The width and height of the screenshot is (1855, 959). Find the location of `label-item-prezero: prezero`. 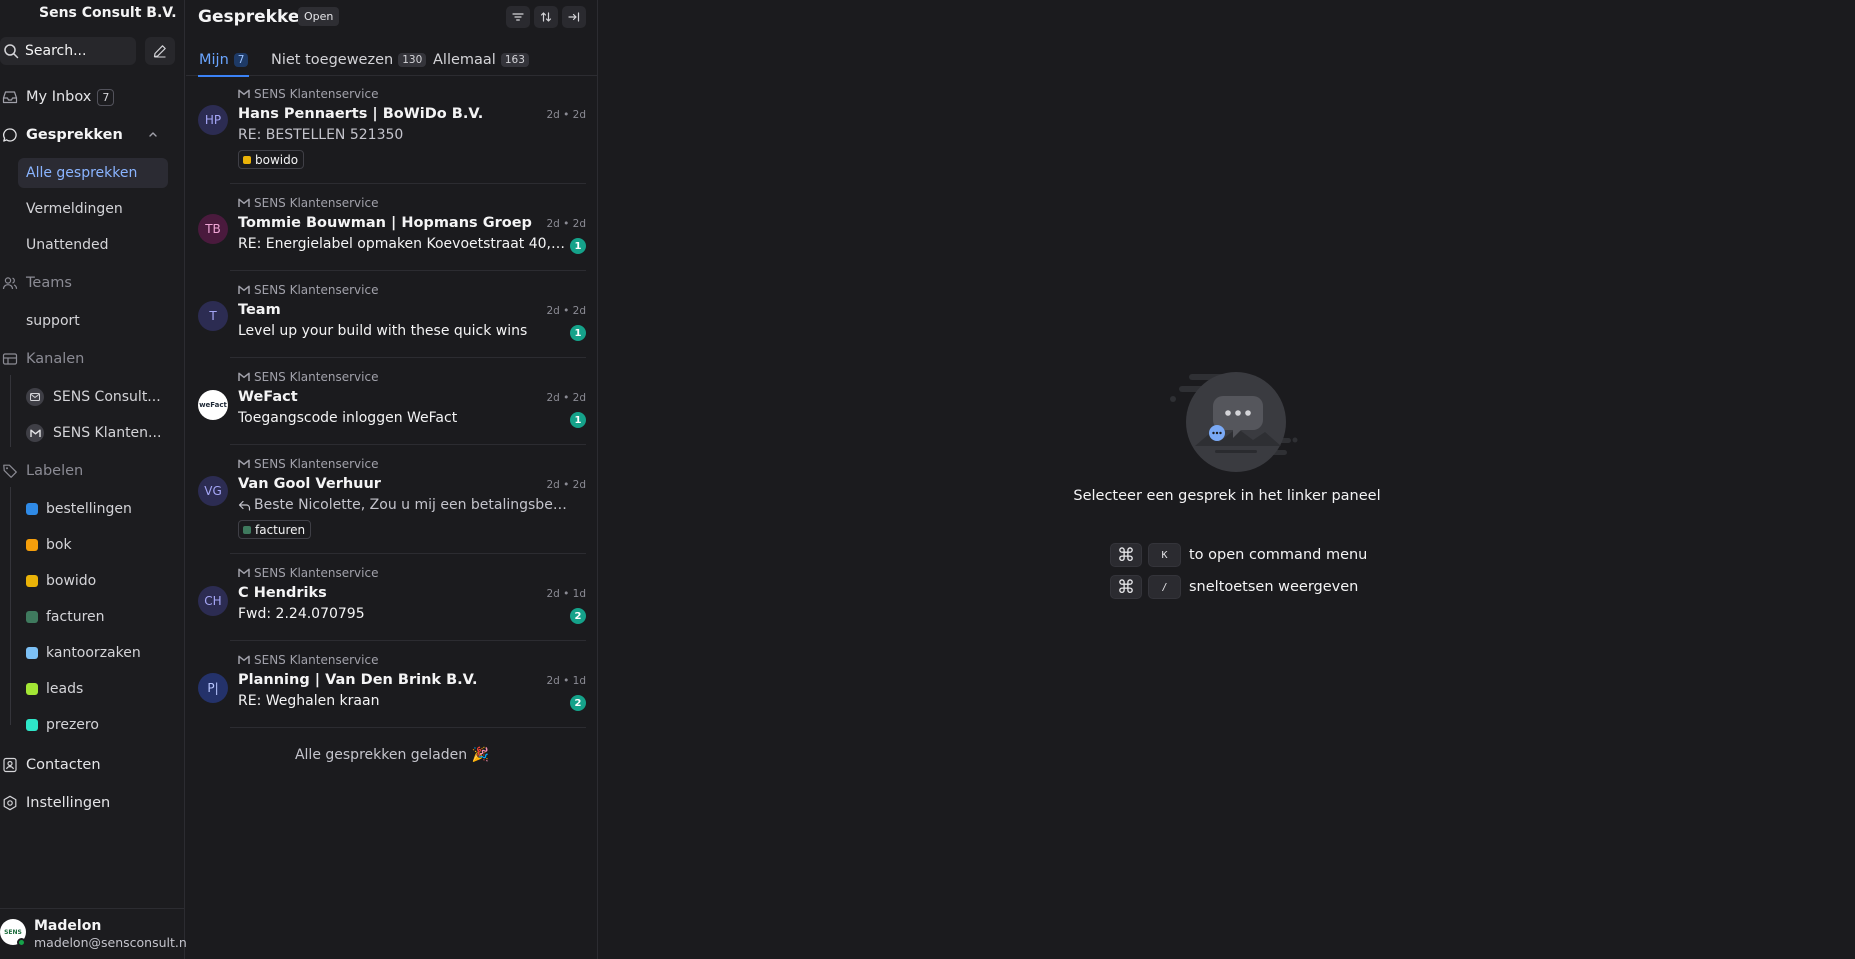

label-item-prezero: prezero is located at coordinates (93, 725).